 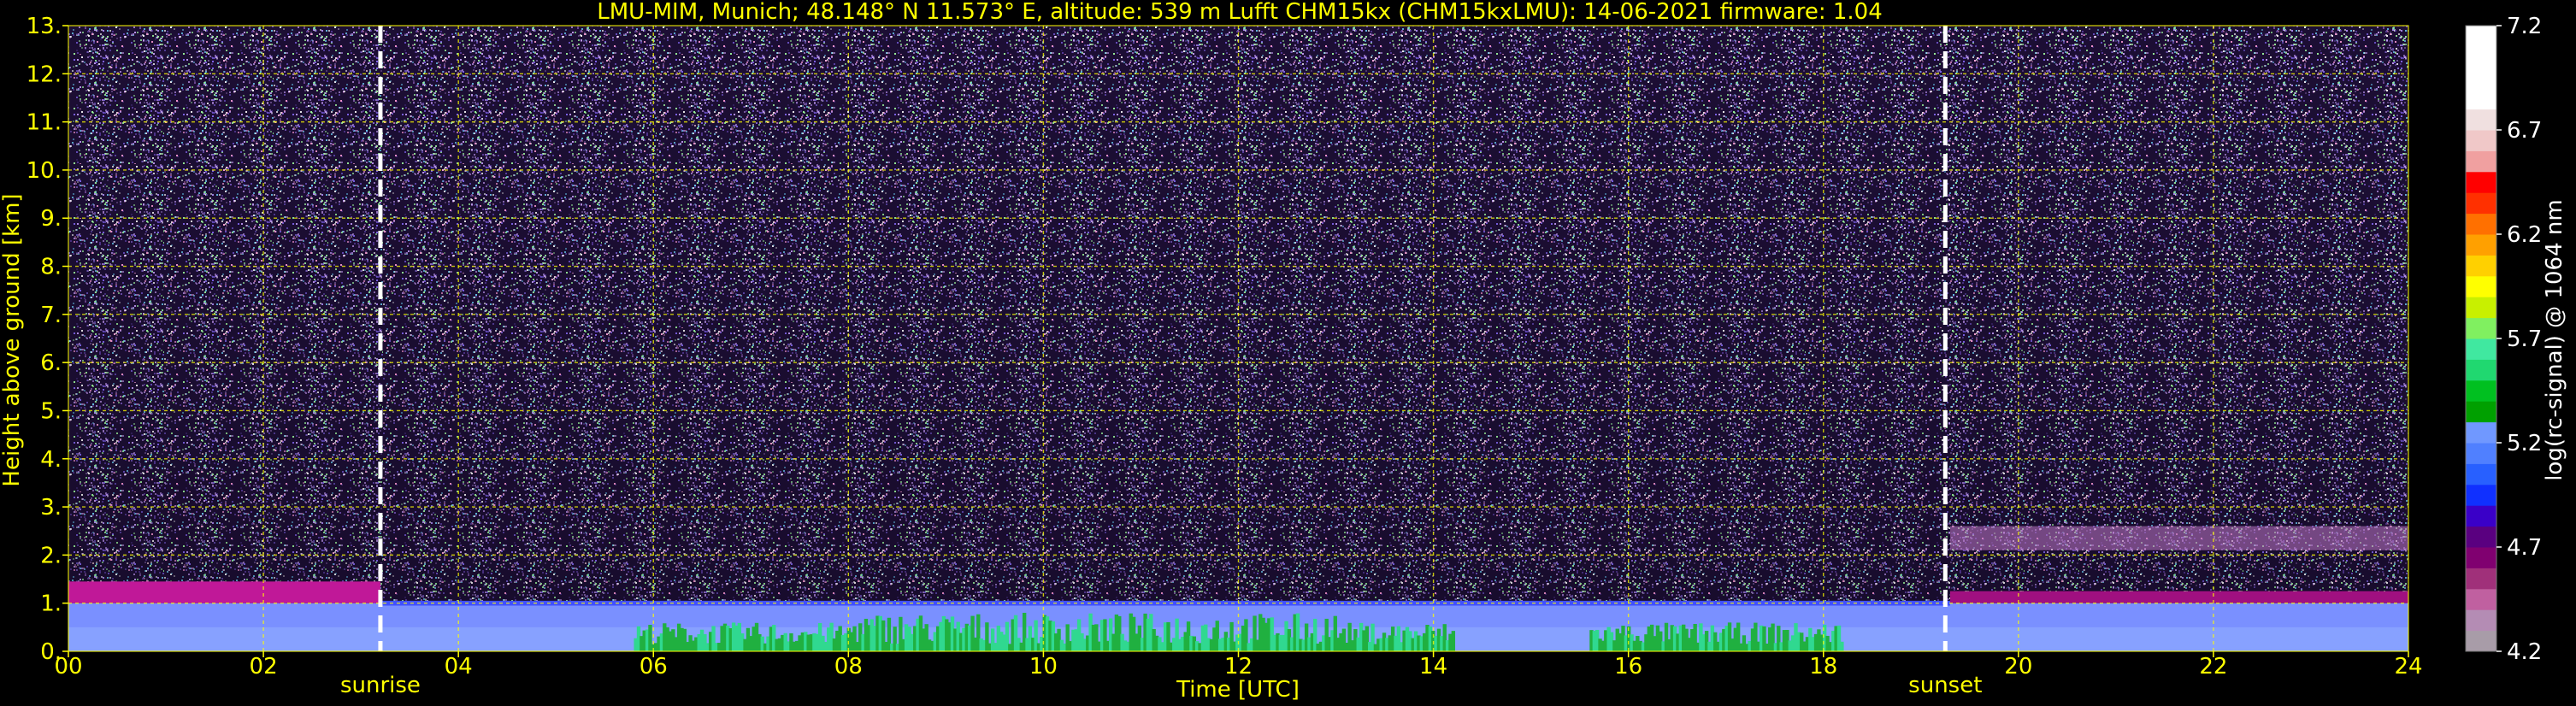 What do you see at coordinates (2213, 667) in the screenshot?
I see `x-tick-label: 22` at bounding box center [2213, 667].